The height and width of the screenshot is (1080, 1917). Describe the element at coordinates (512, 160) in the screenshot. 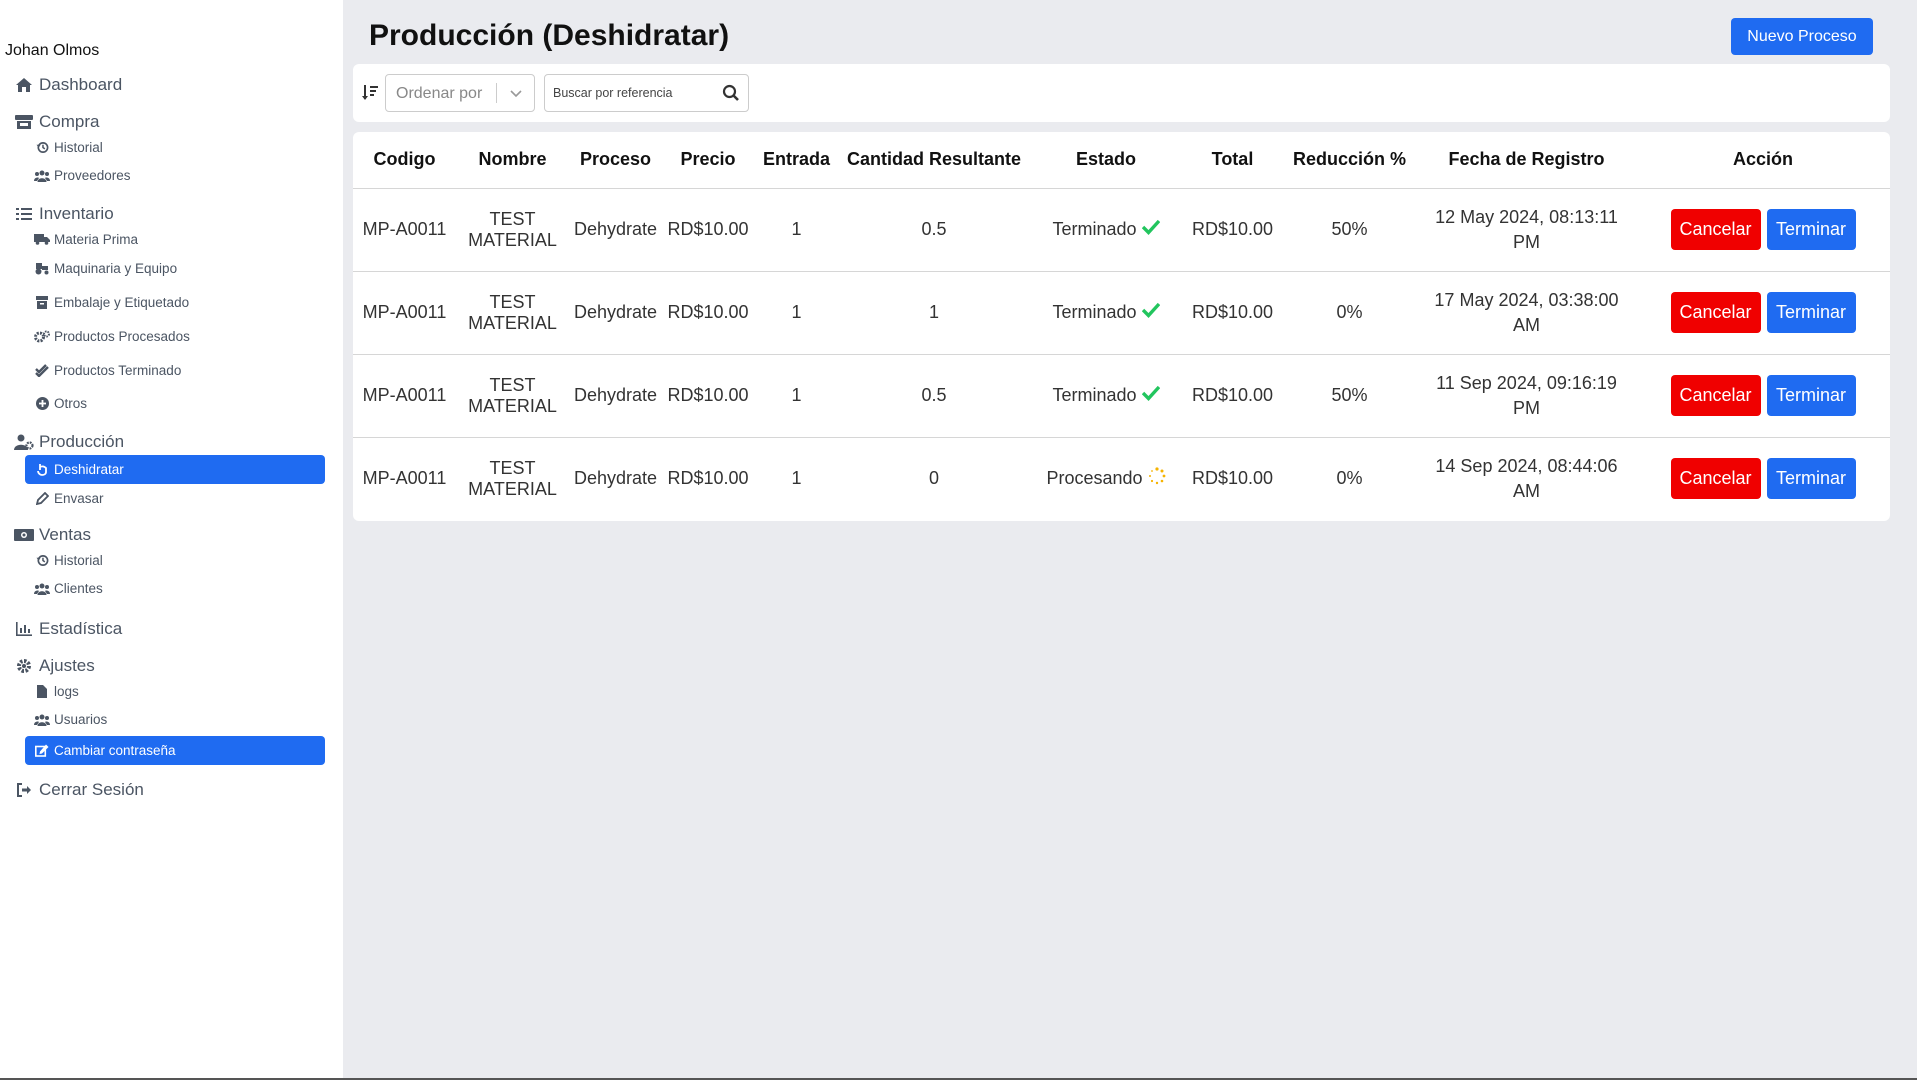

I see `header-nombre: Nombre` at that location.